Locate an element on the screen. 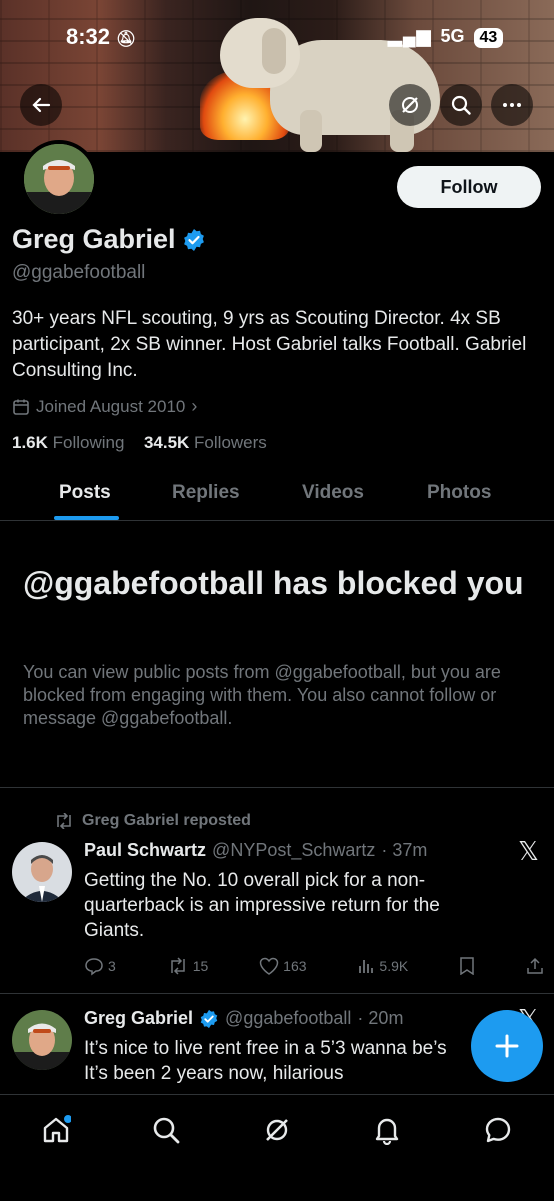  nav-notifications is located at coordinates (387, 1130).